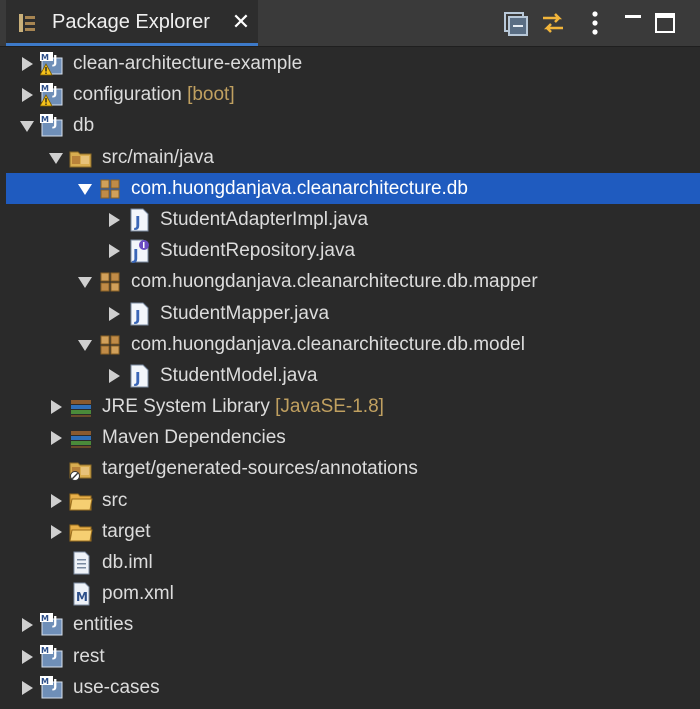 This screenshot has height=709, width=700. Describe the element at coordinates (80, 159) in the screenshot. I see `source-folder-icon` at that location.